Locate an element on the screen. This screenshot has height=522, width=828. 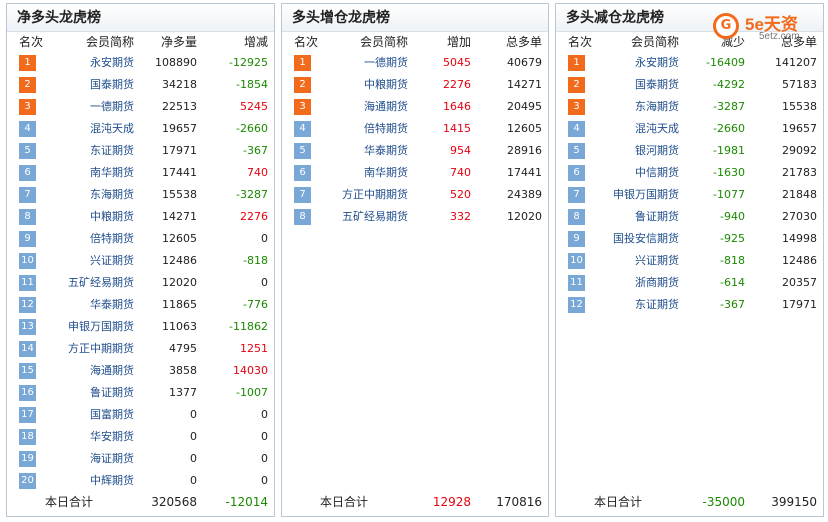
value-primary: 1646 is located at coordinates (457, 106).